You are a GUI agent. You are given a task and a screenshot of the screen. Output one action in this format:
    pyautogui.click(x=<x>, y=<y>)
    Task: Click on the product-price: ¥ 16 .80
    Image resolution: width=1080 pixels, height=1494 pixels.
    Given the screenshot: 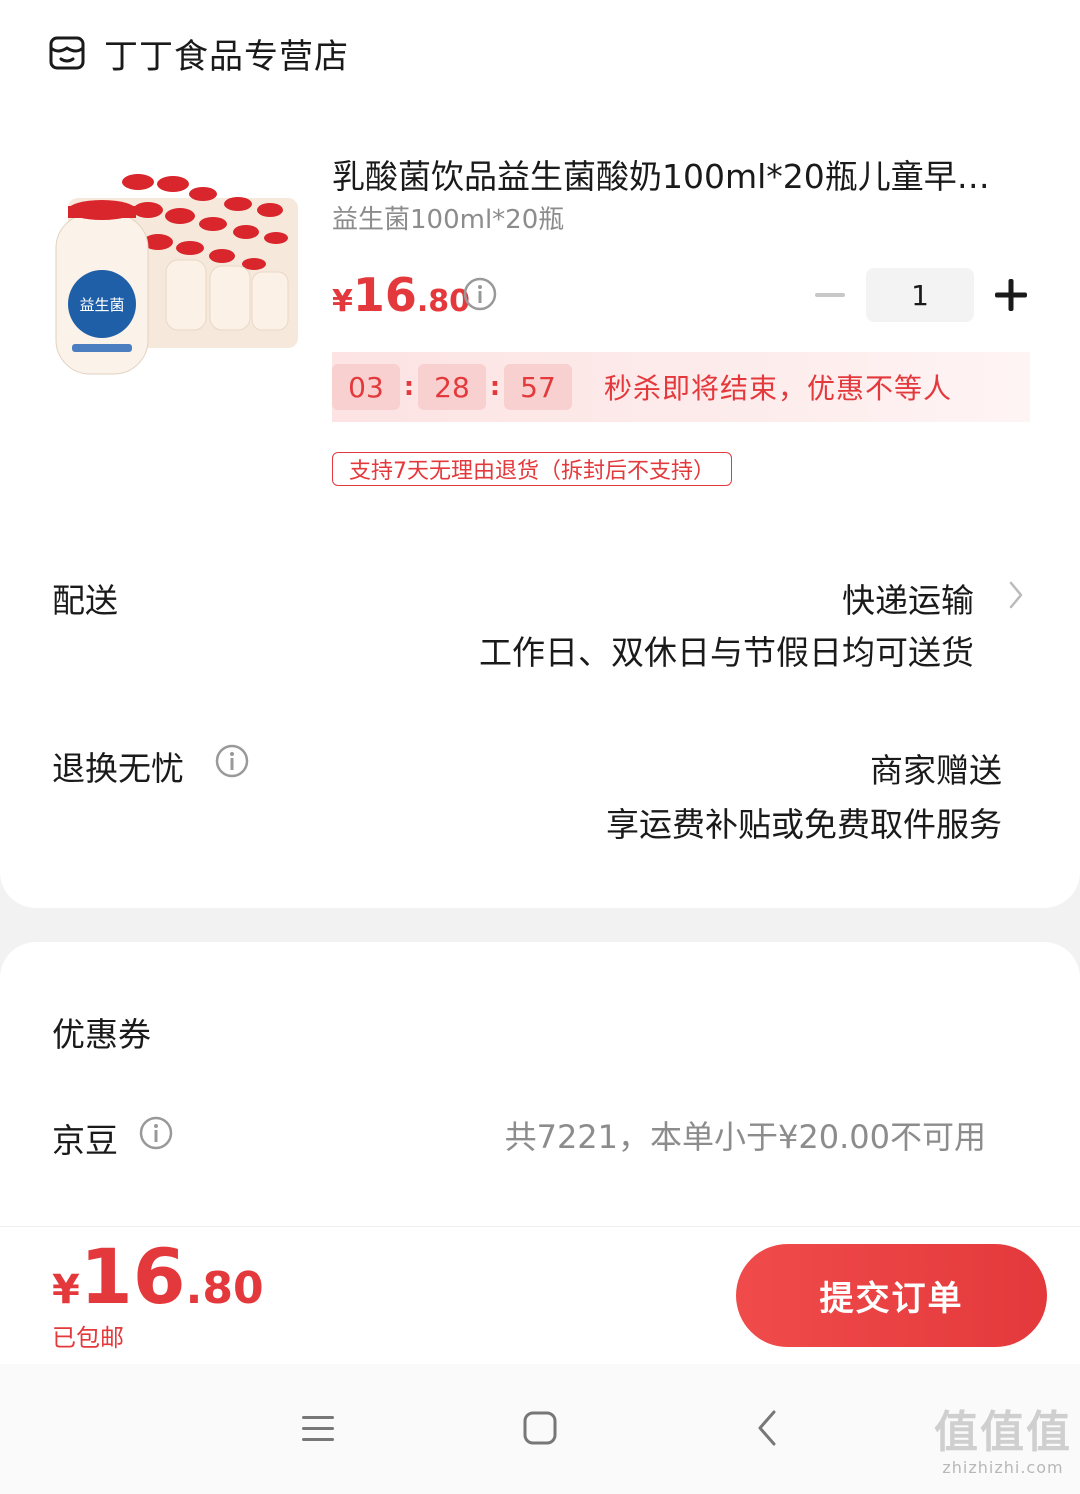 What is the action you would take?
    pyautogui.click(x=401, y=295)
    